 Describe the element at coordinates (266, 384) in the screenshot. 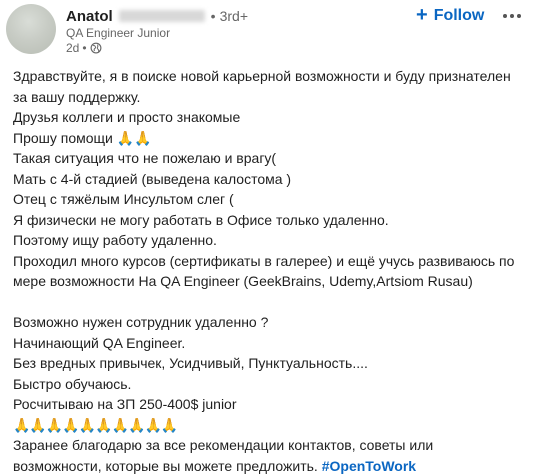

I see `post-line: Быстро обучаюсь.` at that location.